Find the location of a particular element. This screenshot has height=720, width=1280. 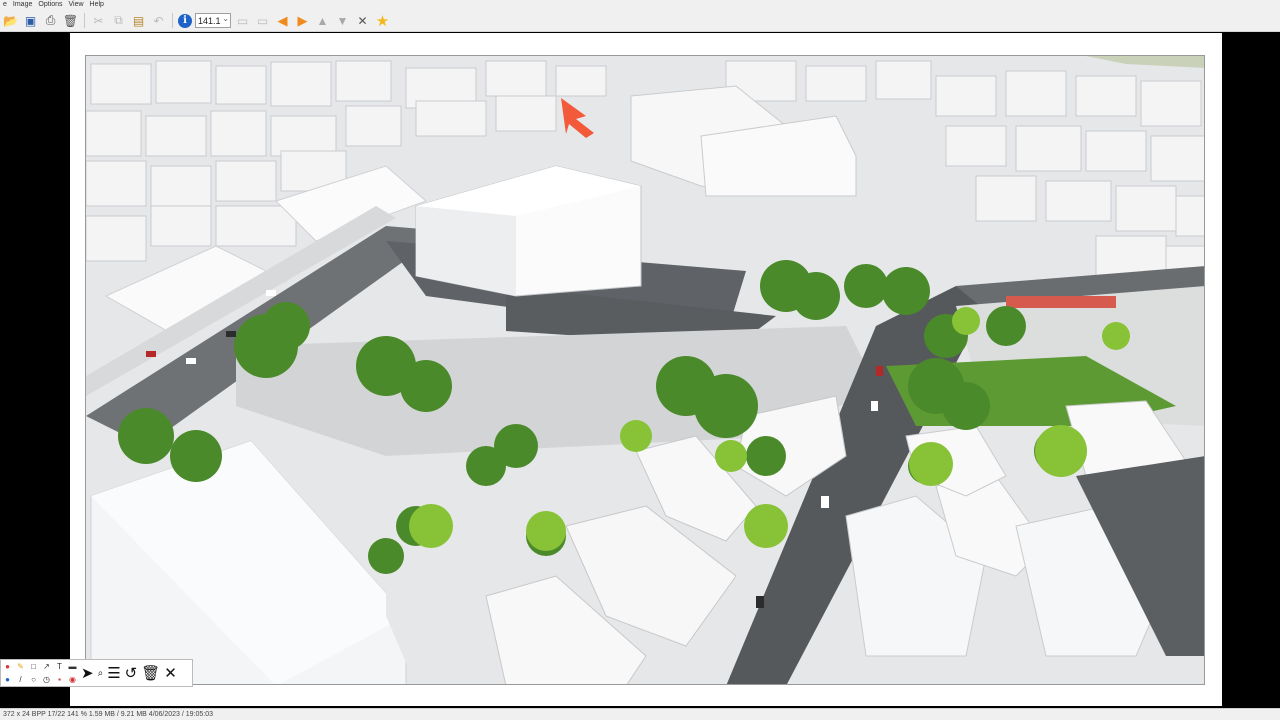

cursor-icon: ➤ is located at coordinates (87, 673).